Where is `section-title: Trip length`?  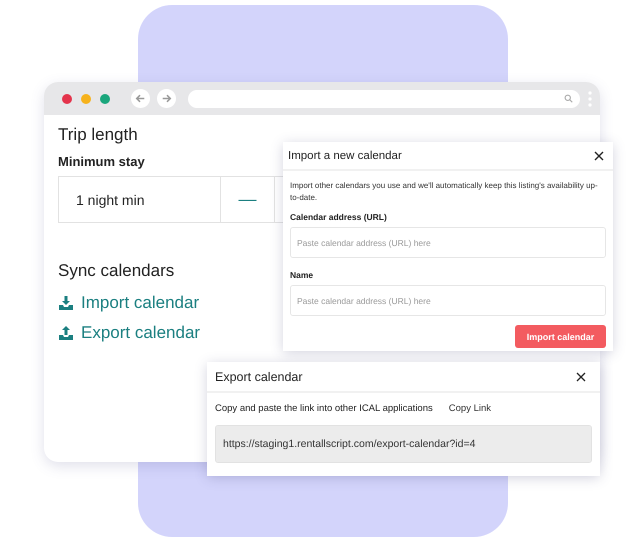 section-title: Trip length is located at coordinates (98, 135).